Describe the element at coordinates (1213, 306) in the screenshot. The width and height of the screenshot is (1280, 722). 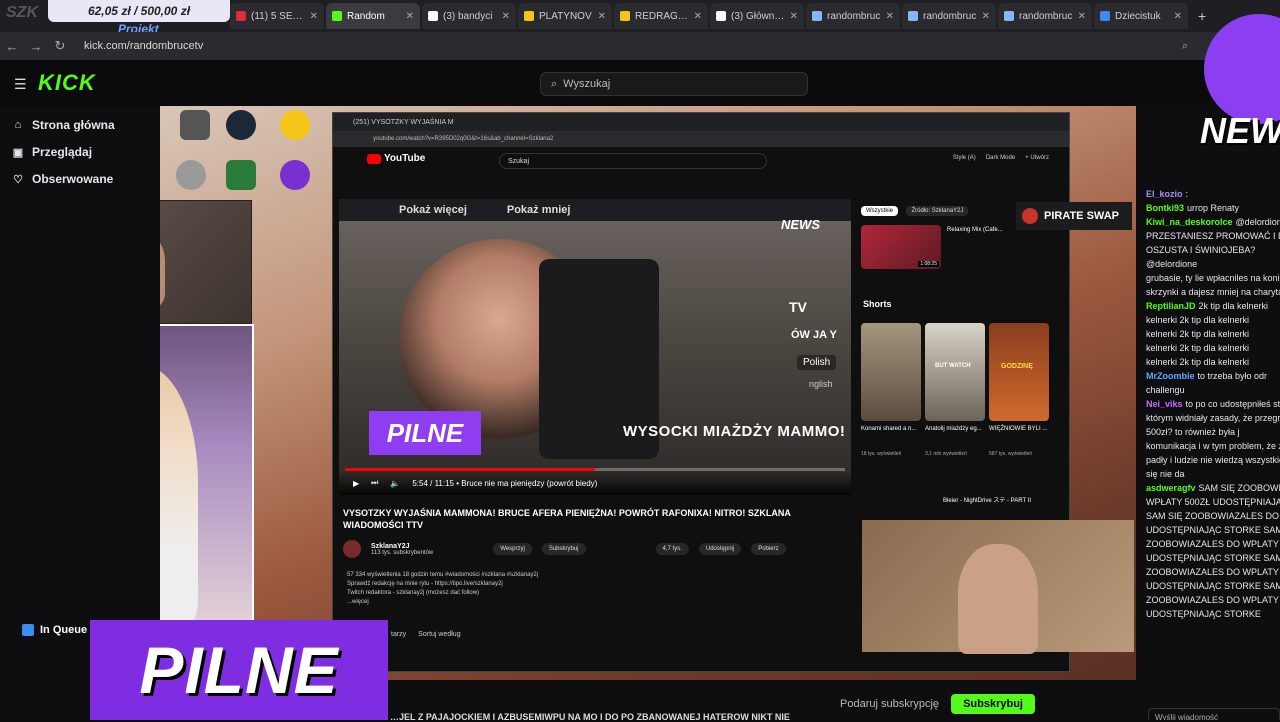
I see `chat-message: ReptilianJD 2k tip dla kelnerki` at that location.